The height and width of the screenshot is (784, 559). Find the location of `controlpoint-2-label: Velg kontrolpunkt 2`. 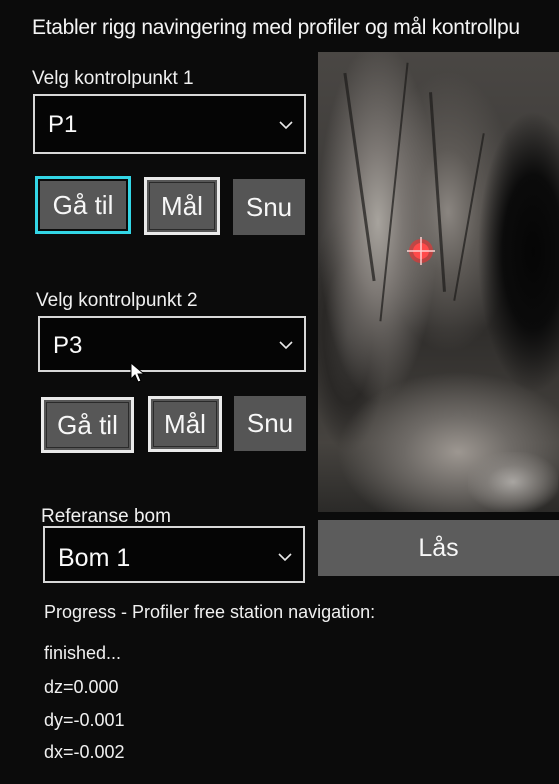

controlpoint-2-label: Velg kontrolpunkt 2 is located at coordinates (117, 300).